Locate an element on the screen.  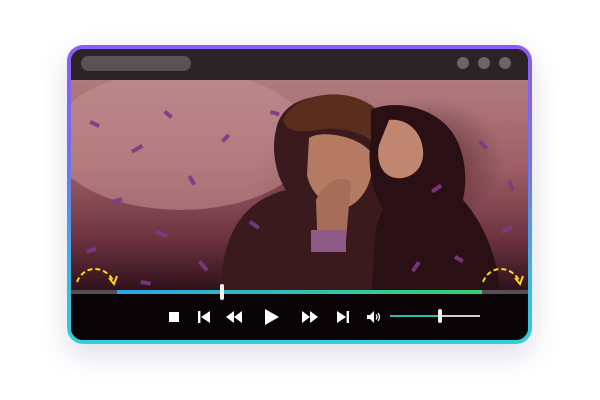
title-placeholder-bar is located at coordinates (136, 63).